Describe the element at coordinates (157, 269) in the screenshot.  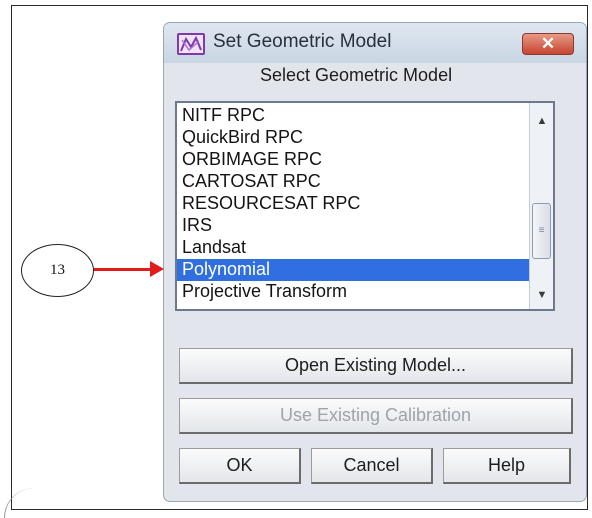
I see `callout-arrow-head` at that location.